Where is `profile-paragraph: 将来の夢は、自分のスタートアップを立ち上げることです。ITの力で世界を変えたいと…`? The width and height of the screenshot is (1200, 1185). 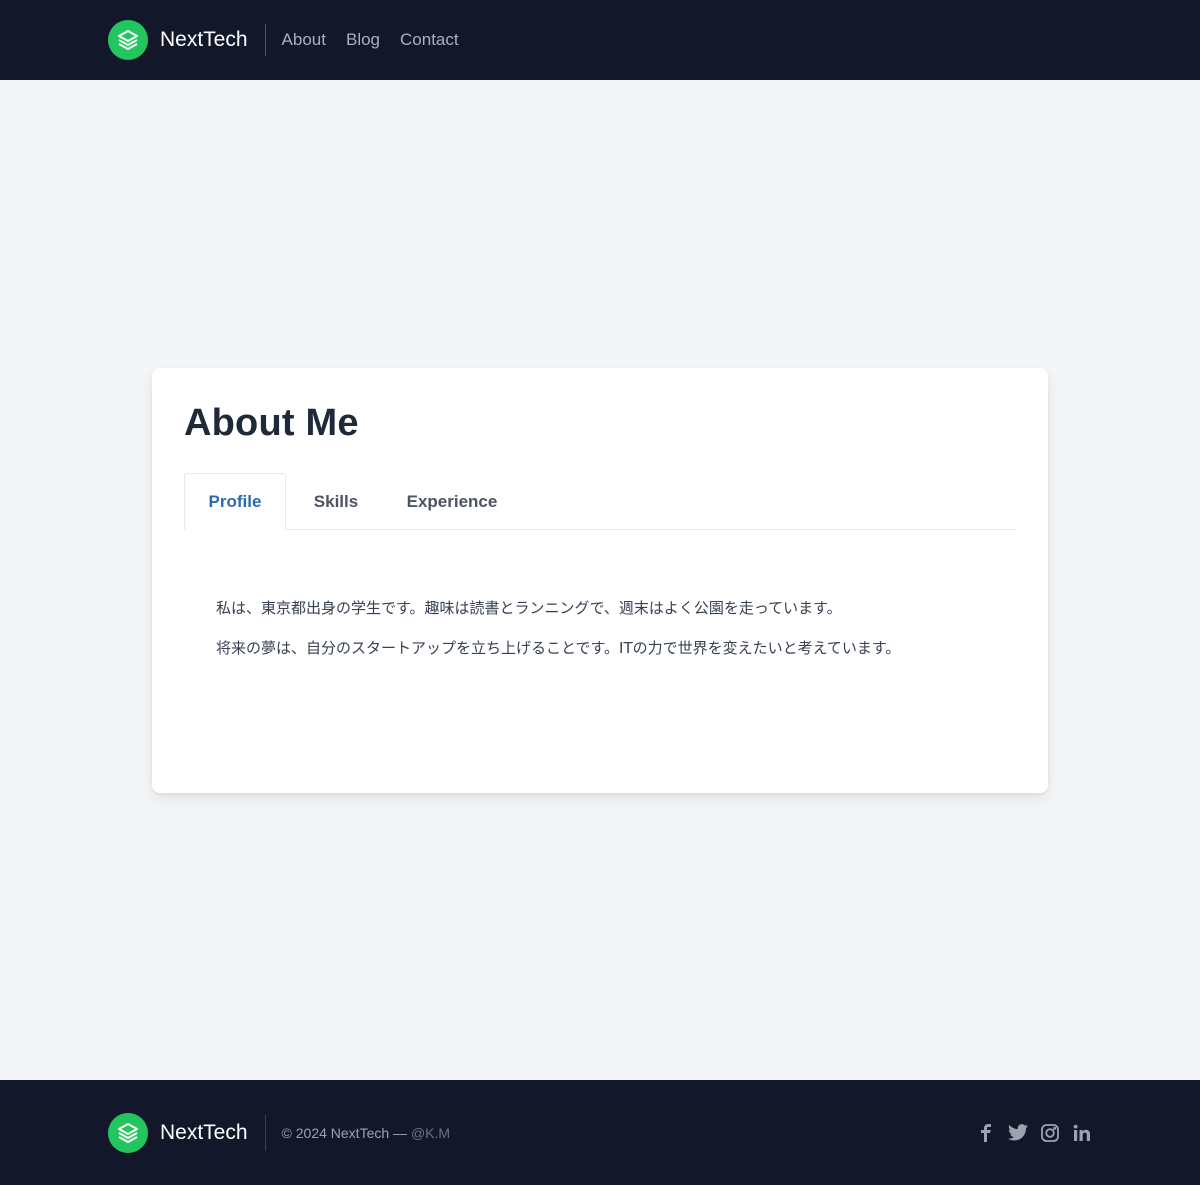 profile-paragraph: 将来の夢は、自分のスタートアップを立ち上げることです。ITの力で世界を変えたいと… is located at coordinates (558, 648).